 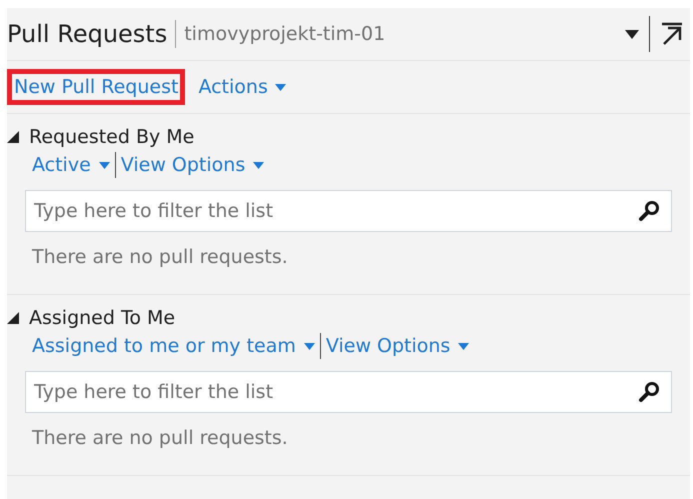 What do you see at coordinates (111, 137) in the screenshot?
I see `section-title: Requested By Me` at bounding box center [111, 137].